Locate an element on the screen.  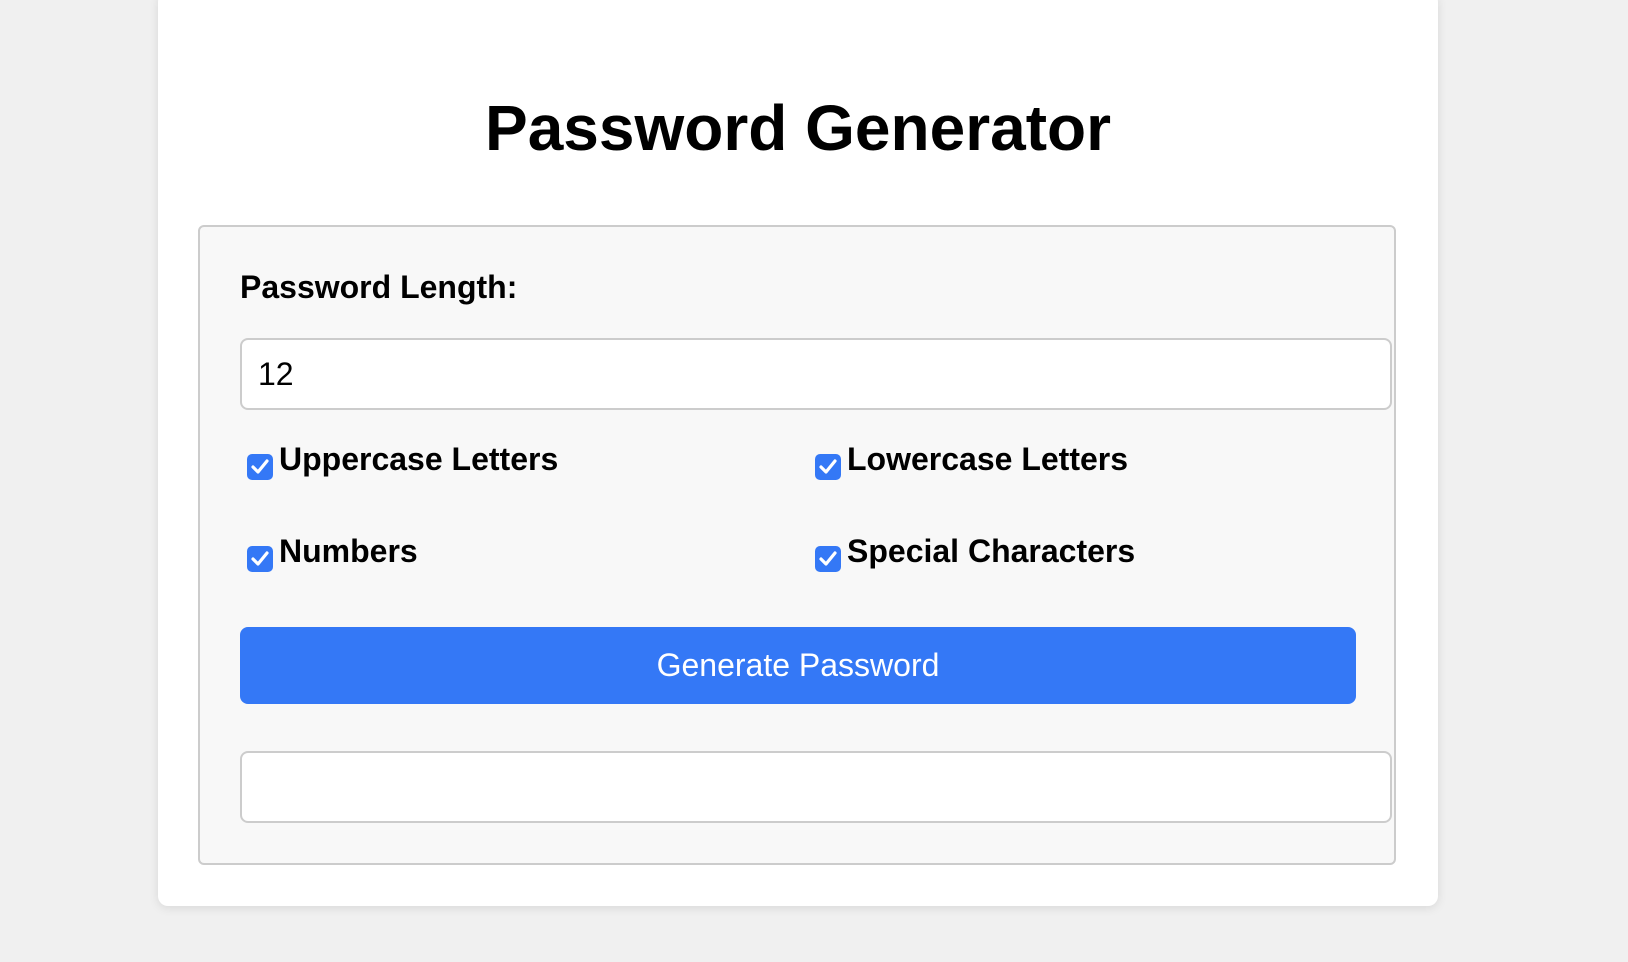
special-characters-checkbox is located at coordinates (828, 559).